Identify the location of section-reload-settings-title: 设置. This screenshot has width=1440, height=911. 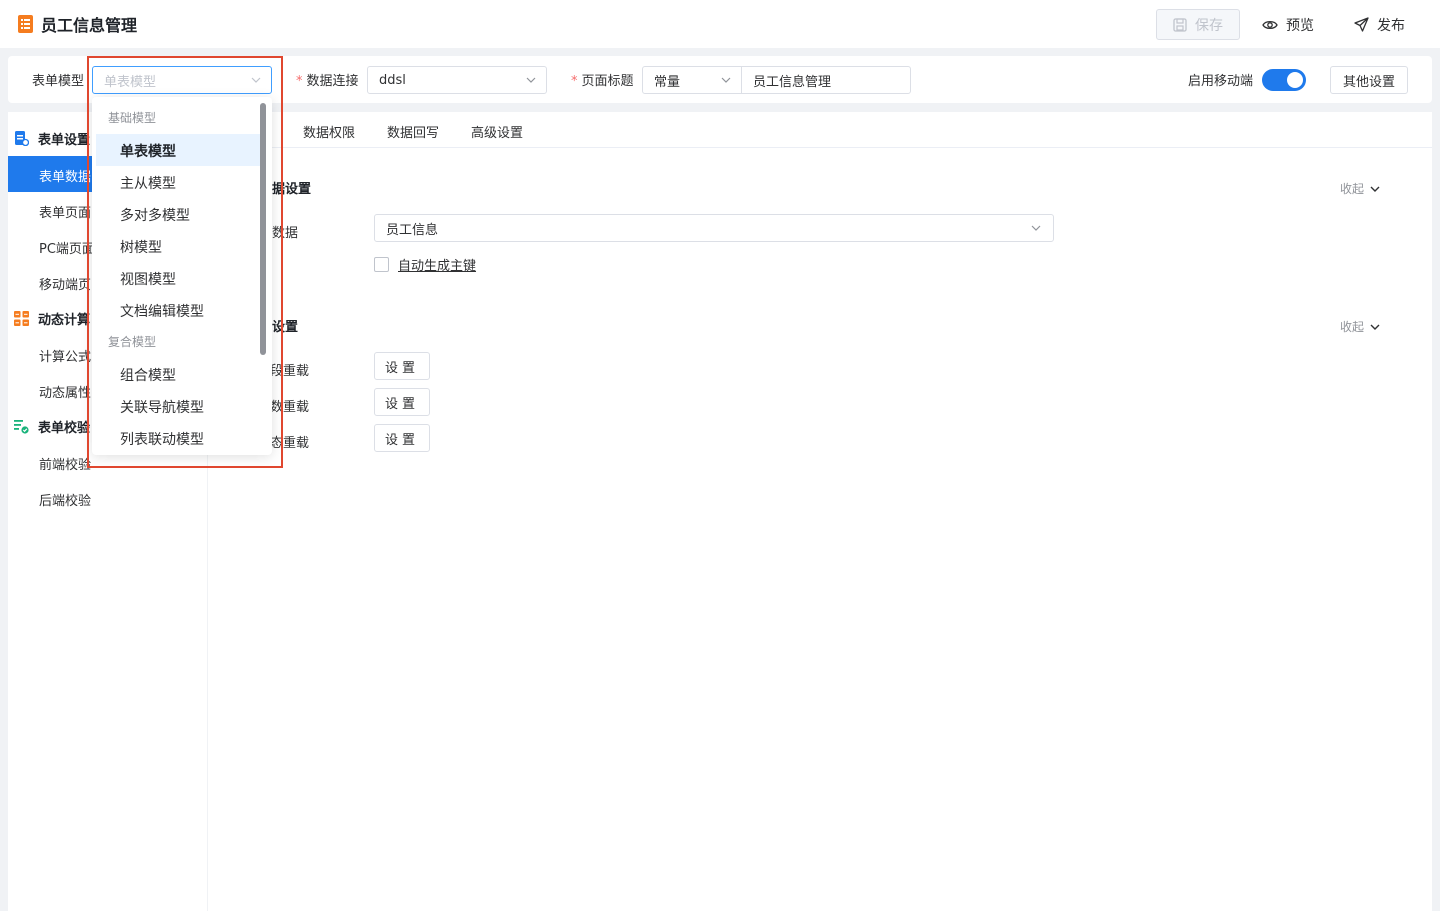
(285, 327).